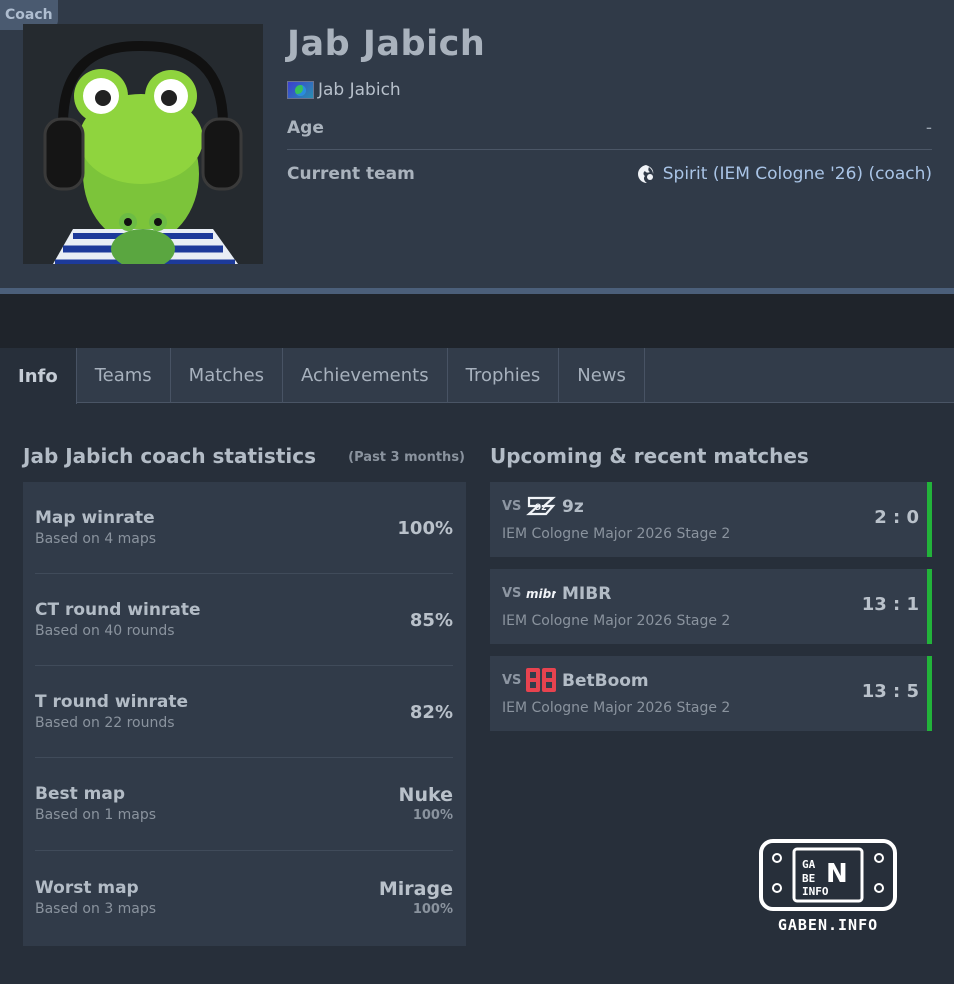  I want to click on match-score: 13 : 5, so click(890, 691).